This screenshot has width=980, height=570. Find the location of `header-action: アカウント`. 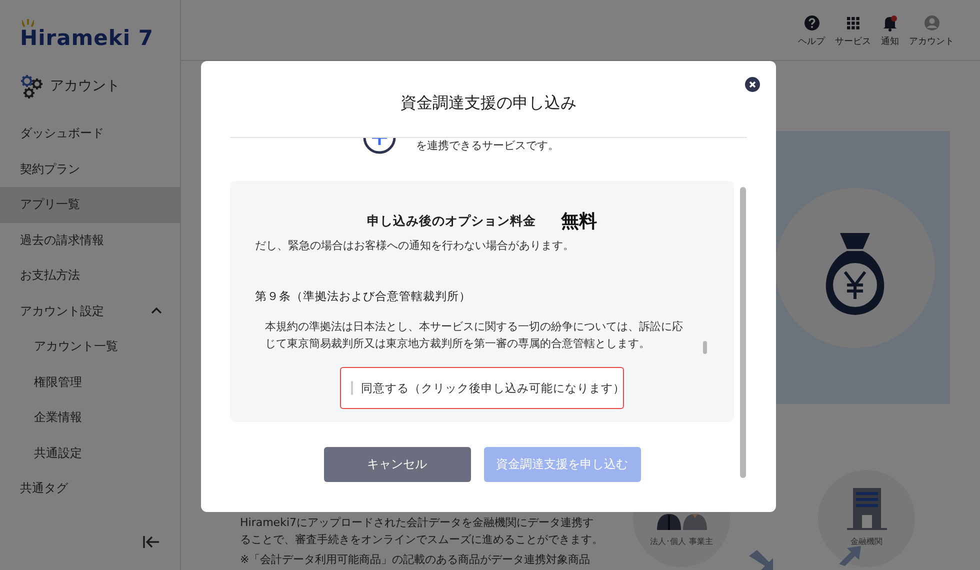

header-action: アカウント is located at coordinates (931, 31).